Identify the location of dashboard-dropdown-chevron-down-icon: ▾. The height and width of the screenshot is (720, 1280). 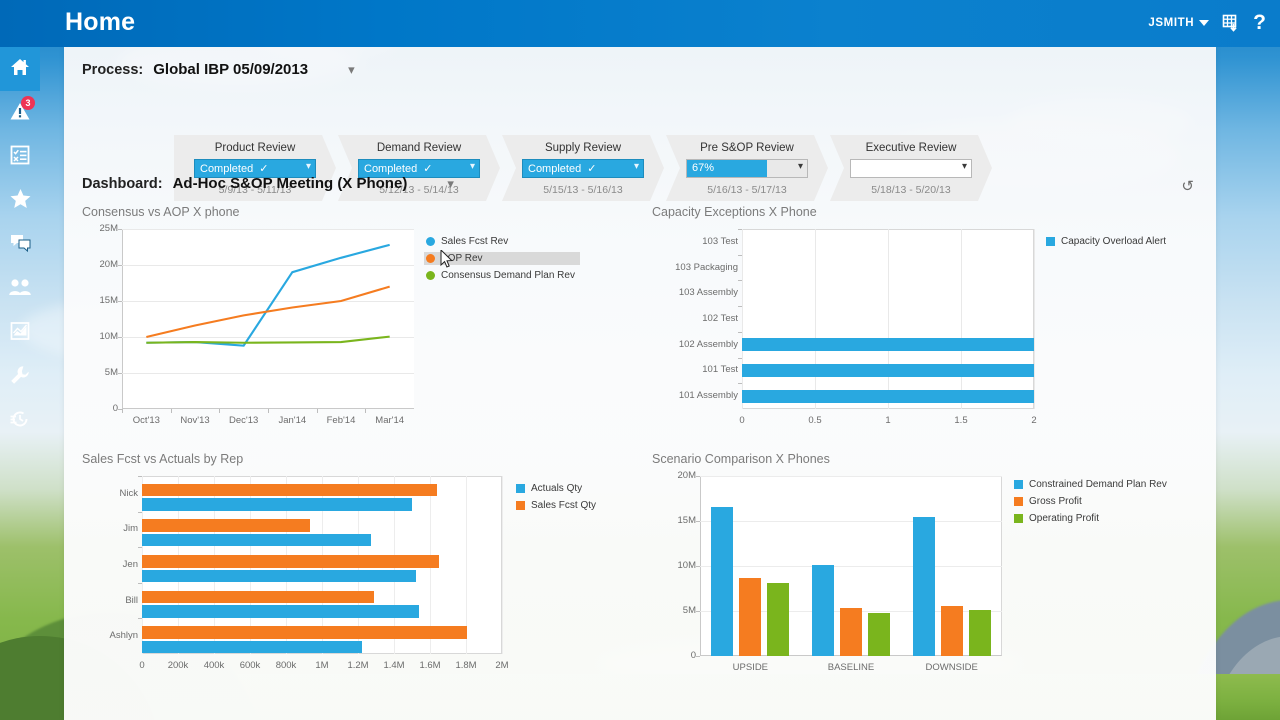
(450, 183).